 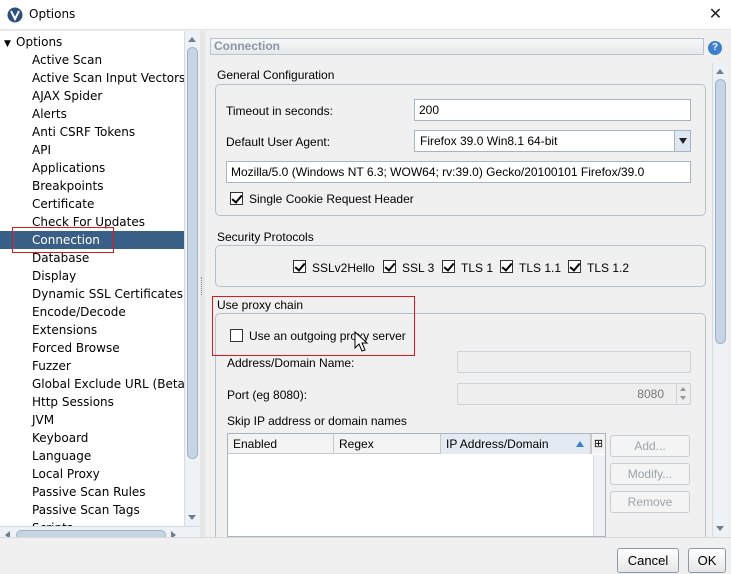 I want to click on tree-item-active-scan: Active Scan, so click(x=92, y=60).